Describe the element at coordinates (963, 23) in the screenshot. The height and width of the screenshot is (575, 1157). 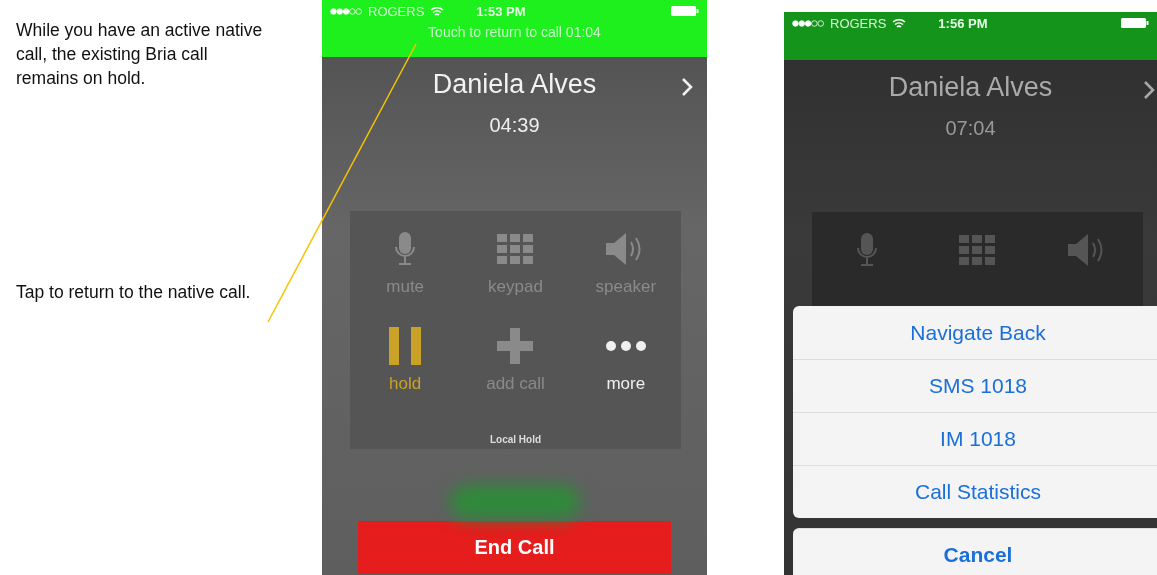
I see `status-time: 1:56 PM` at that location.